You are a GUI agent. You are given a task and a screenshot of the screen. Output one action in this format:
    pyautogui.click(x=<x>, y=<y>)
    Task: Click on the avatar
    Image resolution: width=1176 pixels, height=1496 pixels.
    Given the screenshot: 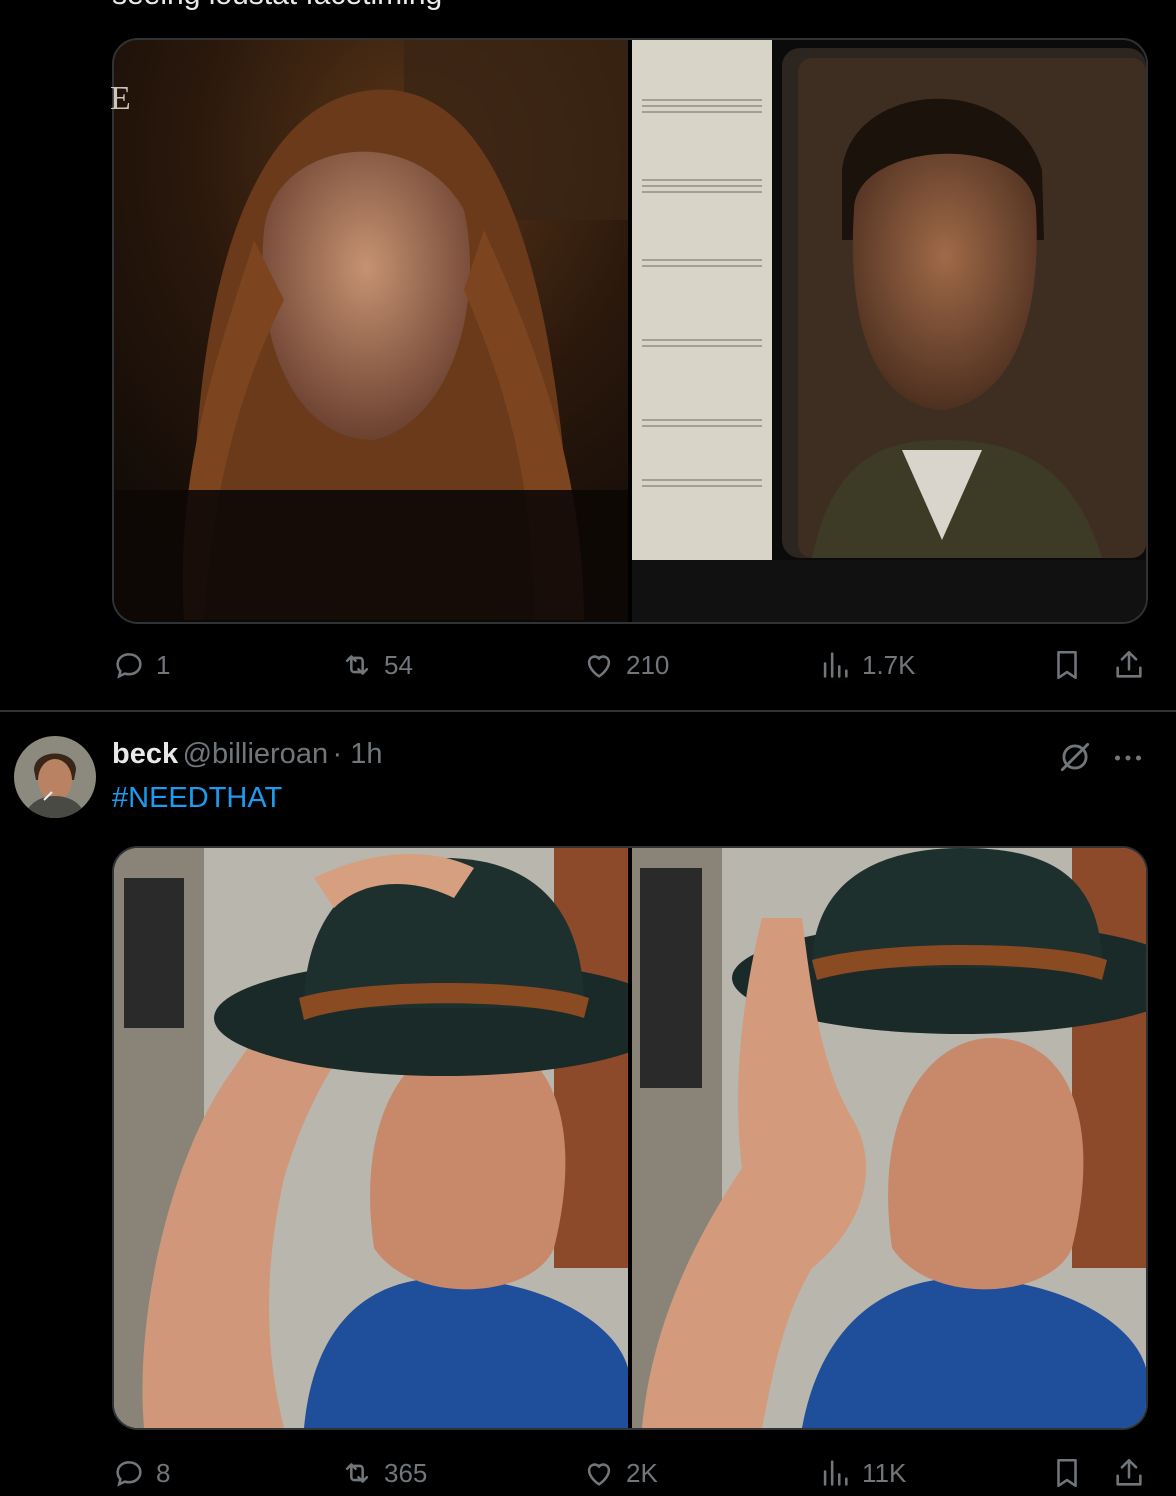 What is the action you would take?
    pyautogui.click(x=55, y=777)
    